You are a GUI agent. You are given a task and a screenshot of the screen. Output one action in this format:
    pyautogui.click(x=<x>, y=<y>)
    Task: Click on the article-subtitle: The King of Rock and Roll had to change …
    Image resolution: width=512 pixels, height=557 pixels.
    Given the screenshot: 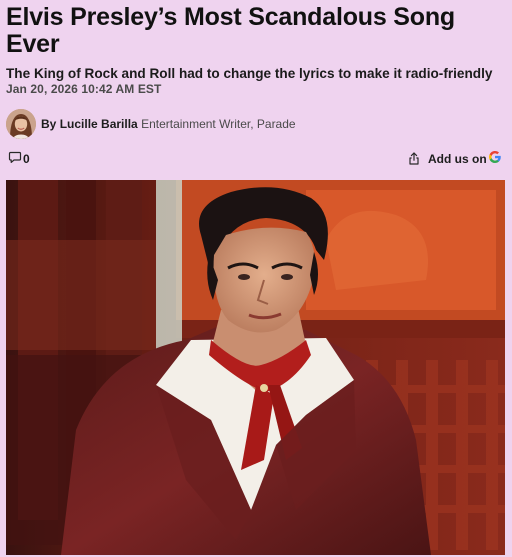 What is the action you would take?
    pyautogui.click(x=249, y=73)
    